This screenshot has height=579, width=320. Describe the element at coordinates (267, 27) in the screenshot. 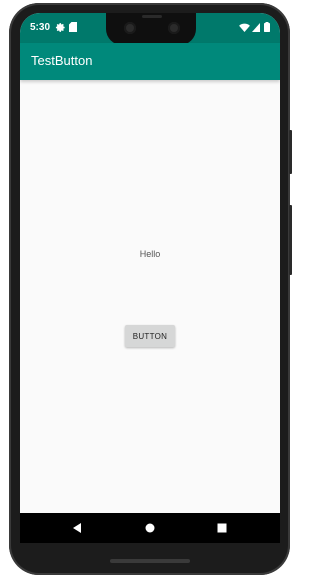

I see `battery-icon` at that location.